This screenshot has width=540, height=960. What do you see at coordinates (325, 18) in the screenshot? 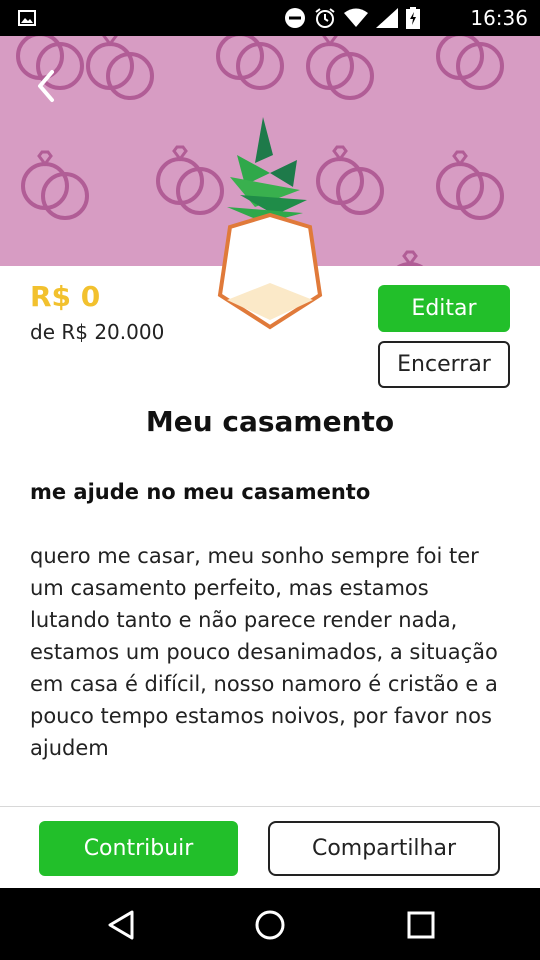
I see `alarm-icon` at bounding box center [325, 18].